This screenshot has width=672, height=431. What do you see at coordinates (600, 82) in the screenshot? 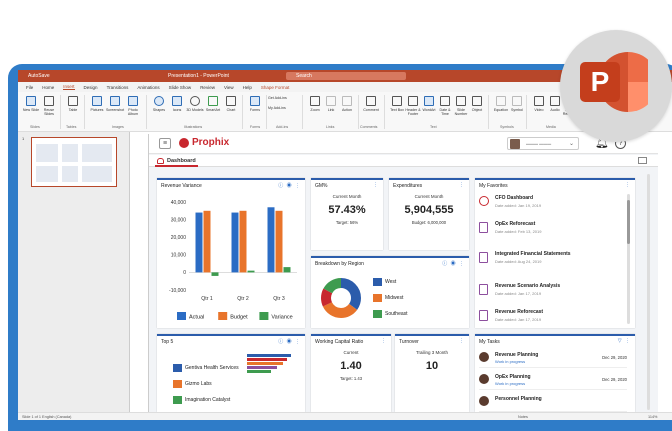
I see `powerpoint-logo-letter: P` at bounding box center [600, 82].